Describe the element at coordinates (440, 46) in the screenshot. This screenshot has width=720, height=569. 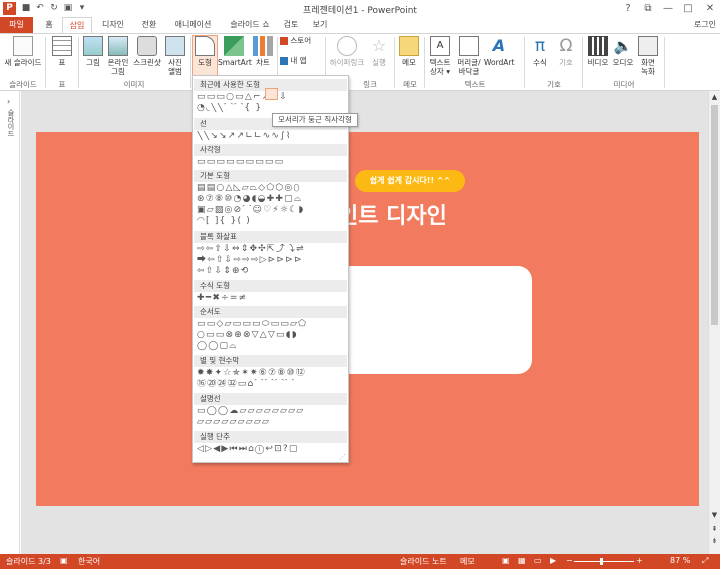
I see `textbox-icon: A` at that location.